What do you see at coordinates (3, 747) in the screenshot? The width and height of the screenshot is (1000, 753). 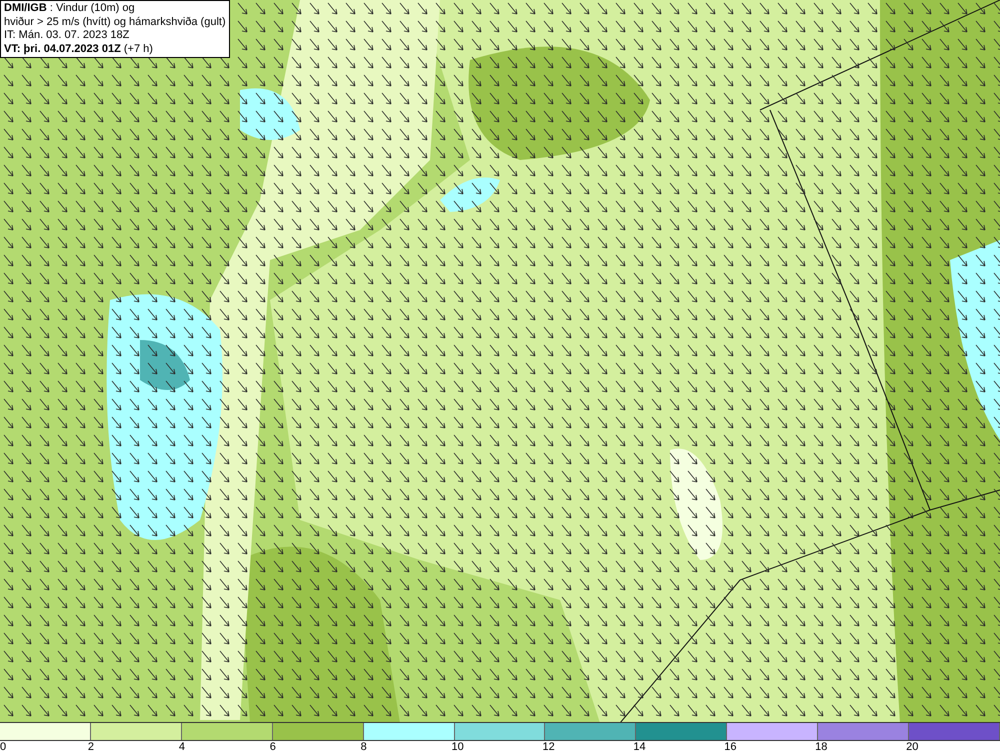 I see `scale-tick-label: 0` at bounding box center [3, 747].